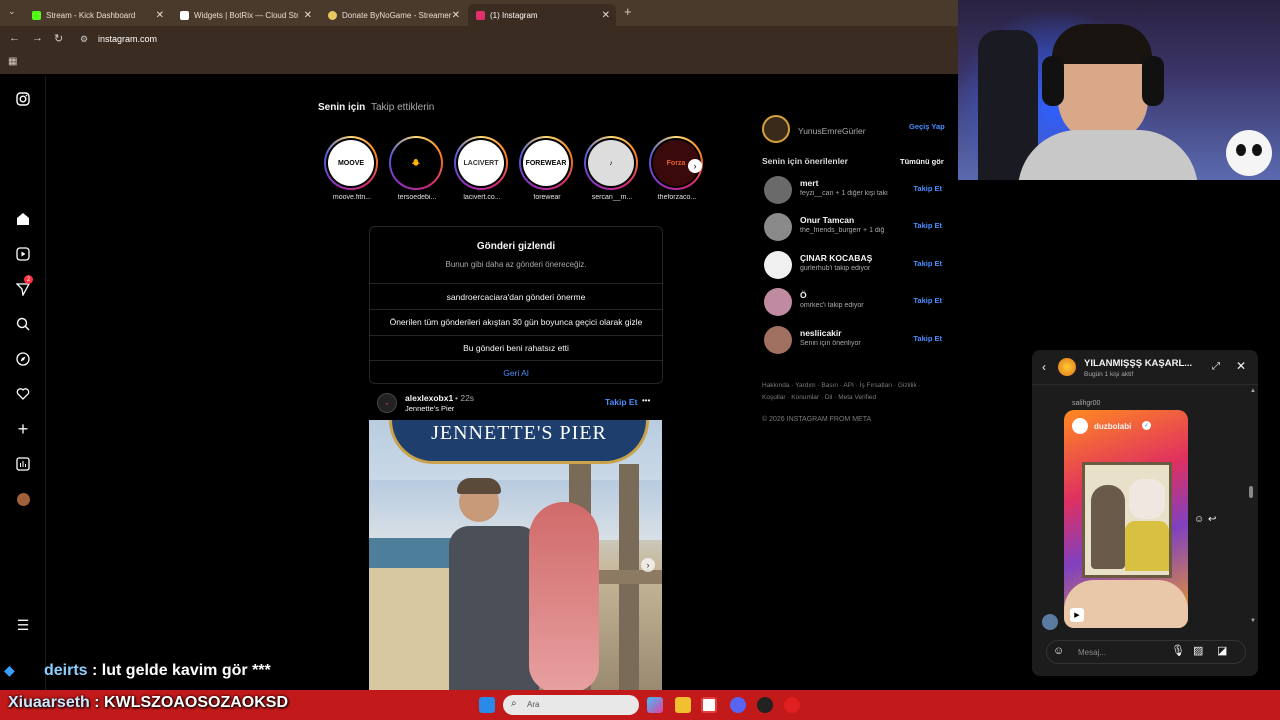  What do you see at coordinates (628, 11) in the screenshot?
I see `new-tab-button: +` at bounding box center [628, 11].